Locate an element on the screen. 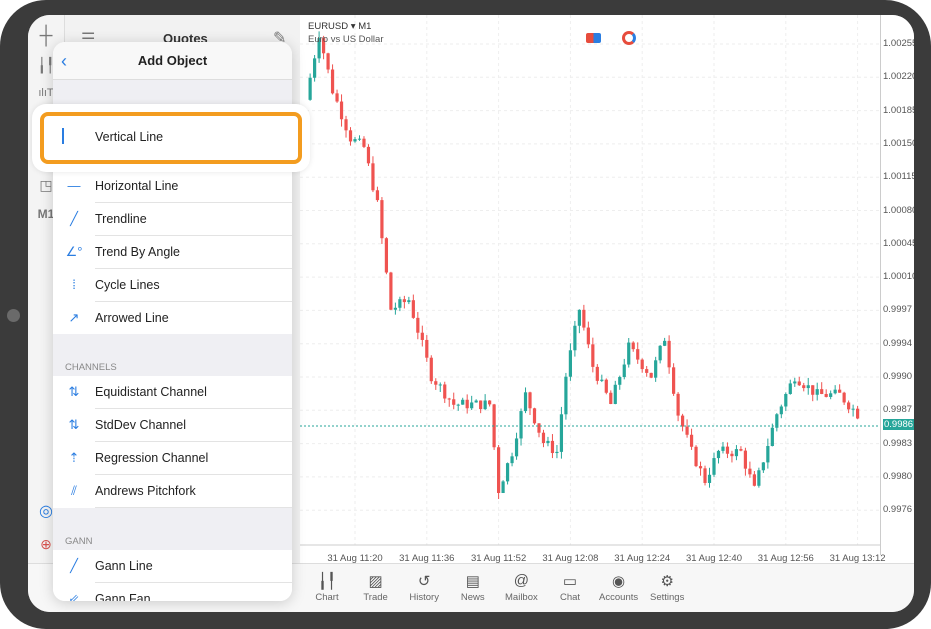  tab-news: ▤ News is located at coordinates (473, 587).